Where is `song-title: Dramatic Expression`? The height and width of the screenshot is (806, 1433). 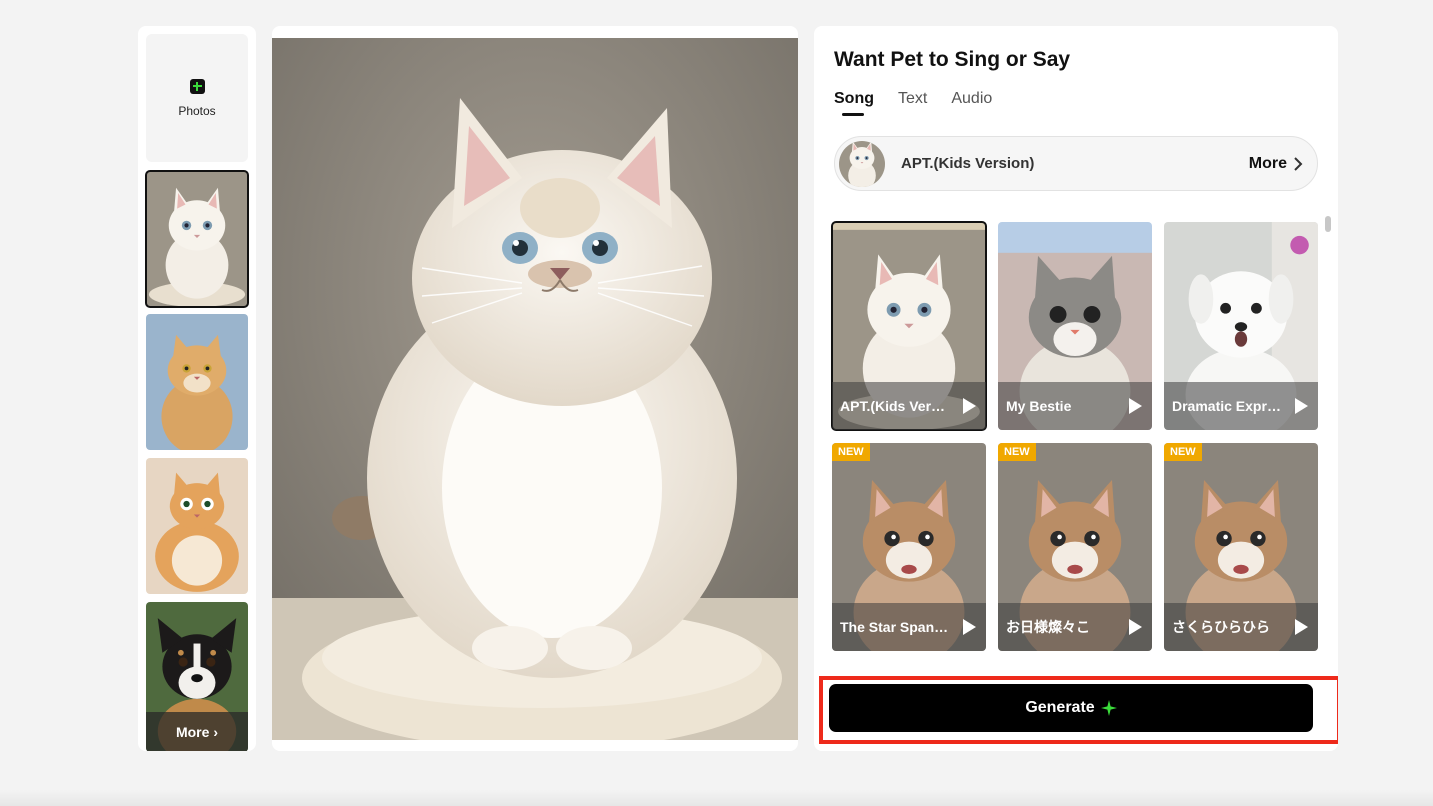 song-title: Dramatic Expression is located at coordinates (1228, 406).